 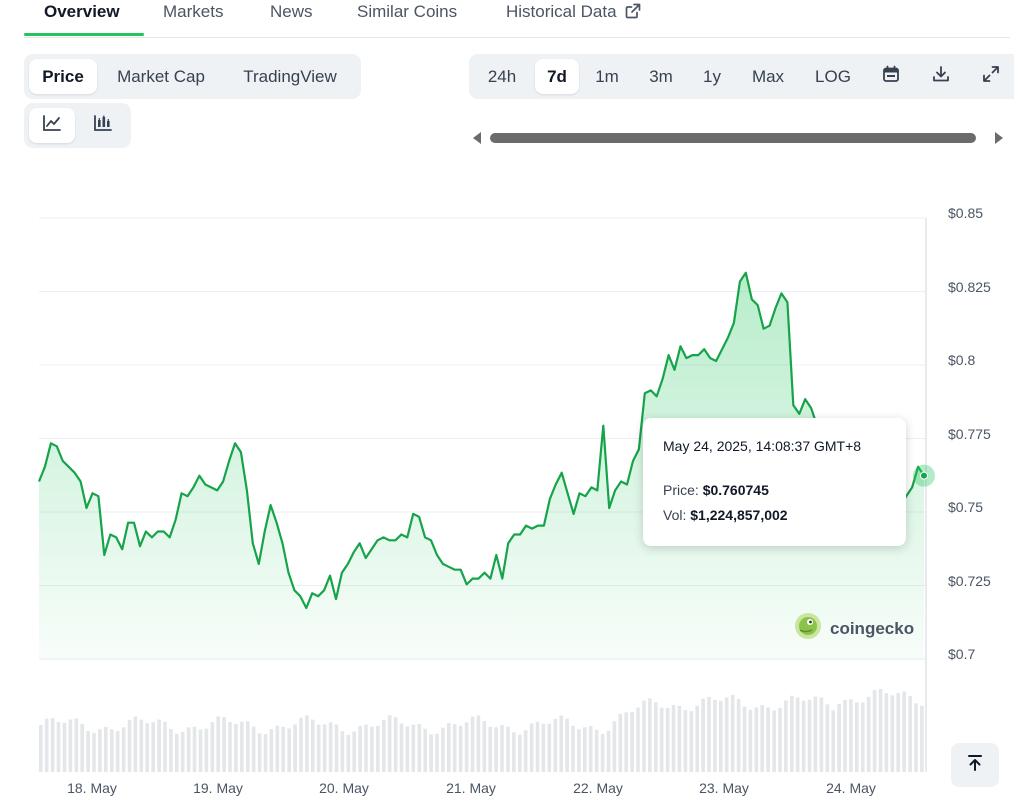 What do you see at coordinates (735, 490) in the screenshot?
I see `tooltip-price-value: $0.760745` at bounding box center [735, 490].